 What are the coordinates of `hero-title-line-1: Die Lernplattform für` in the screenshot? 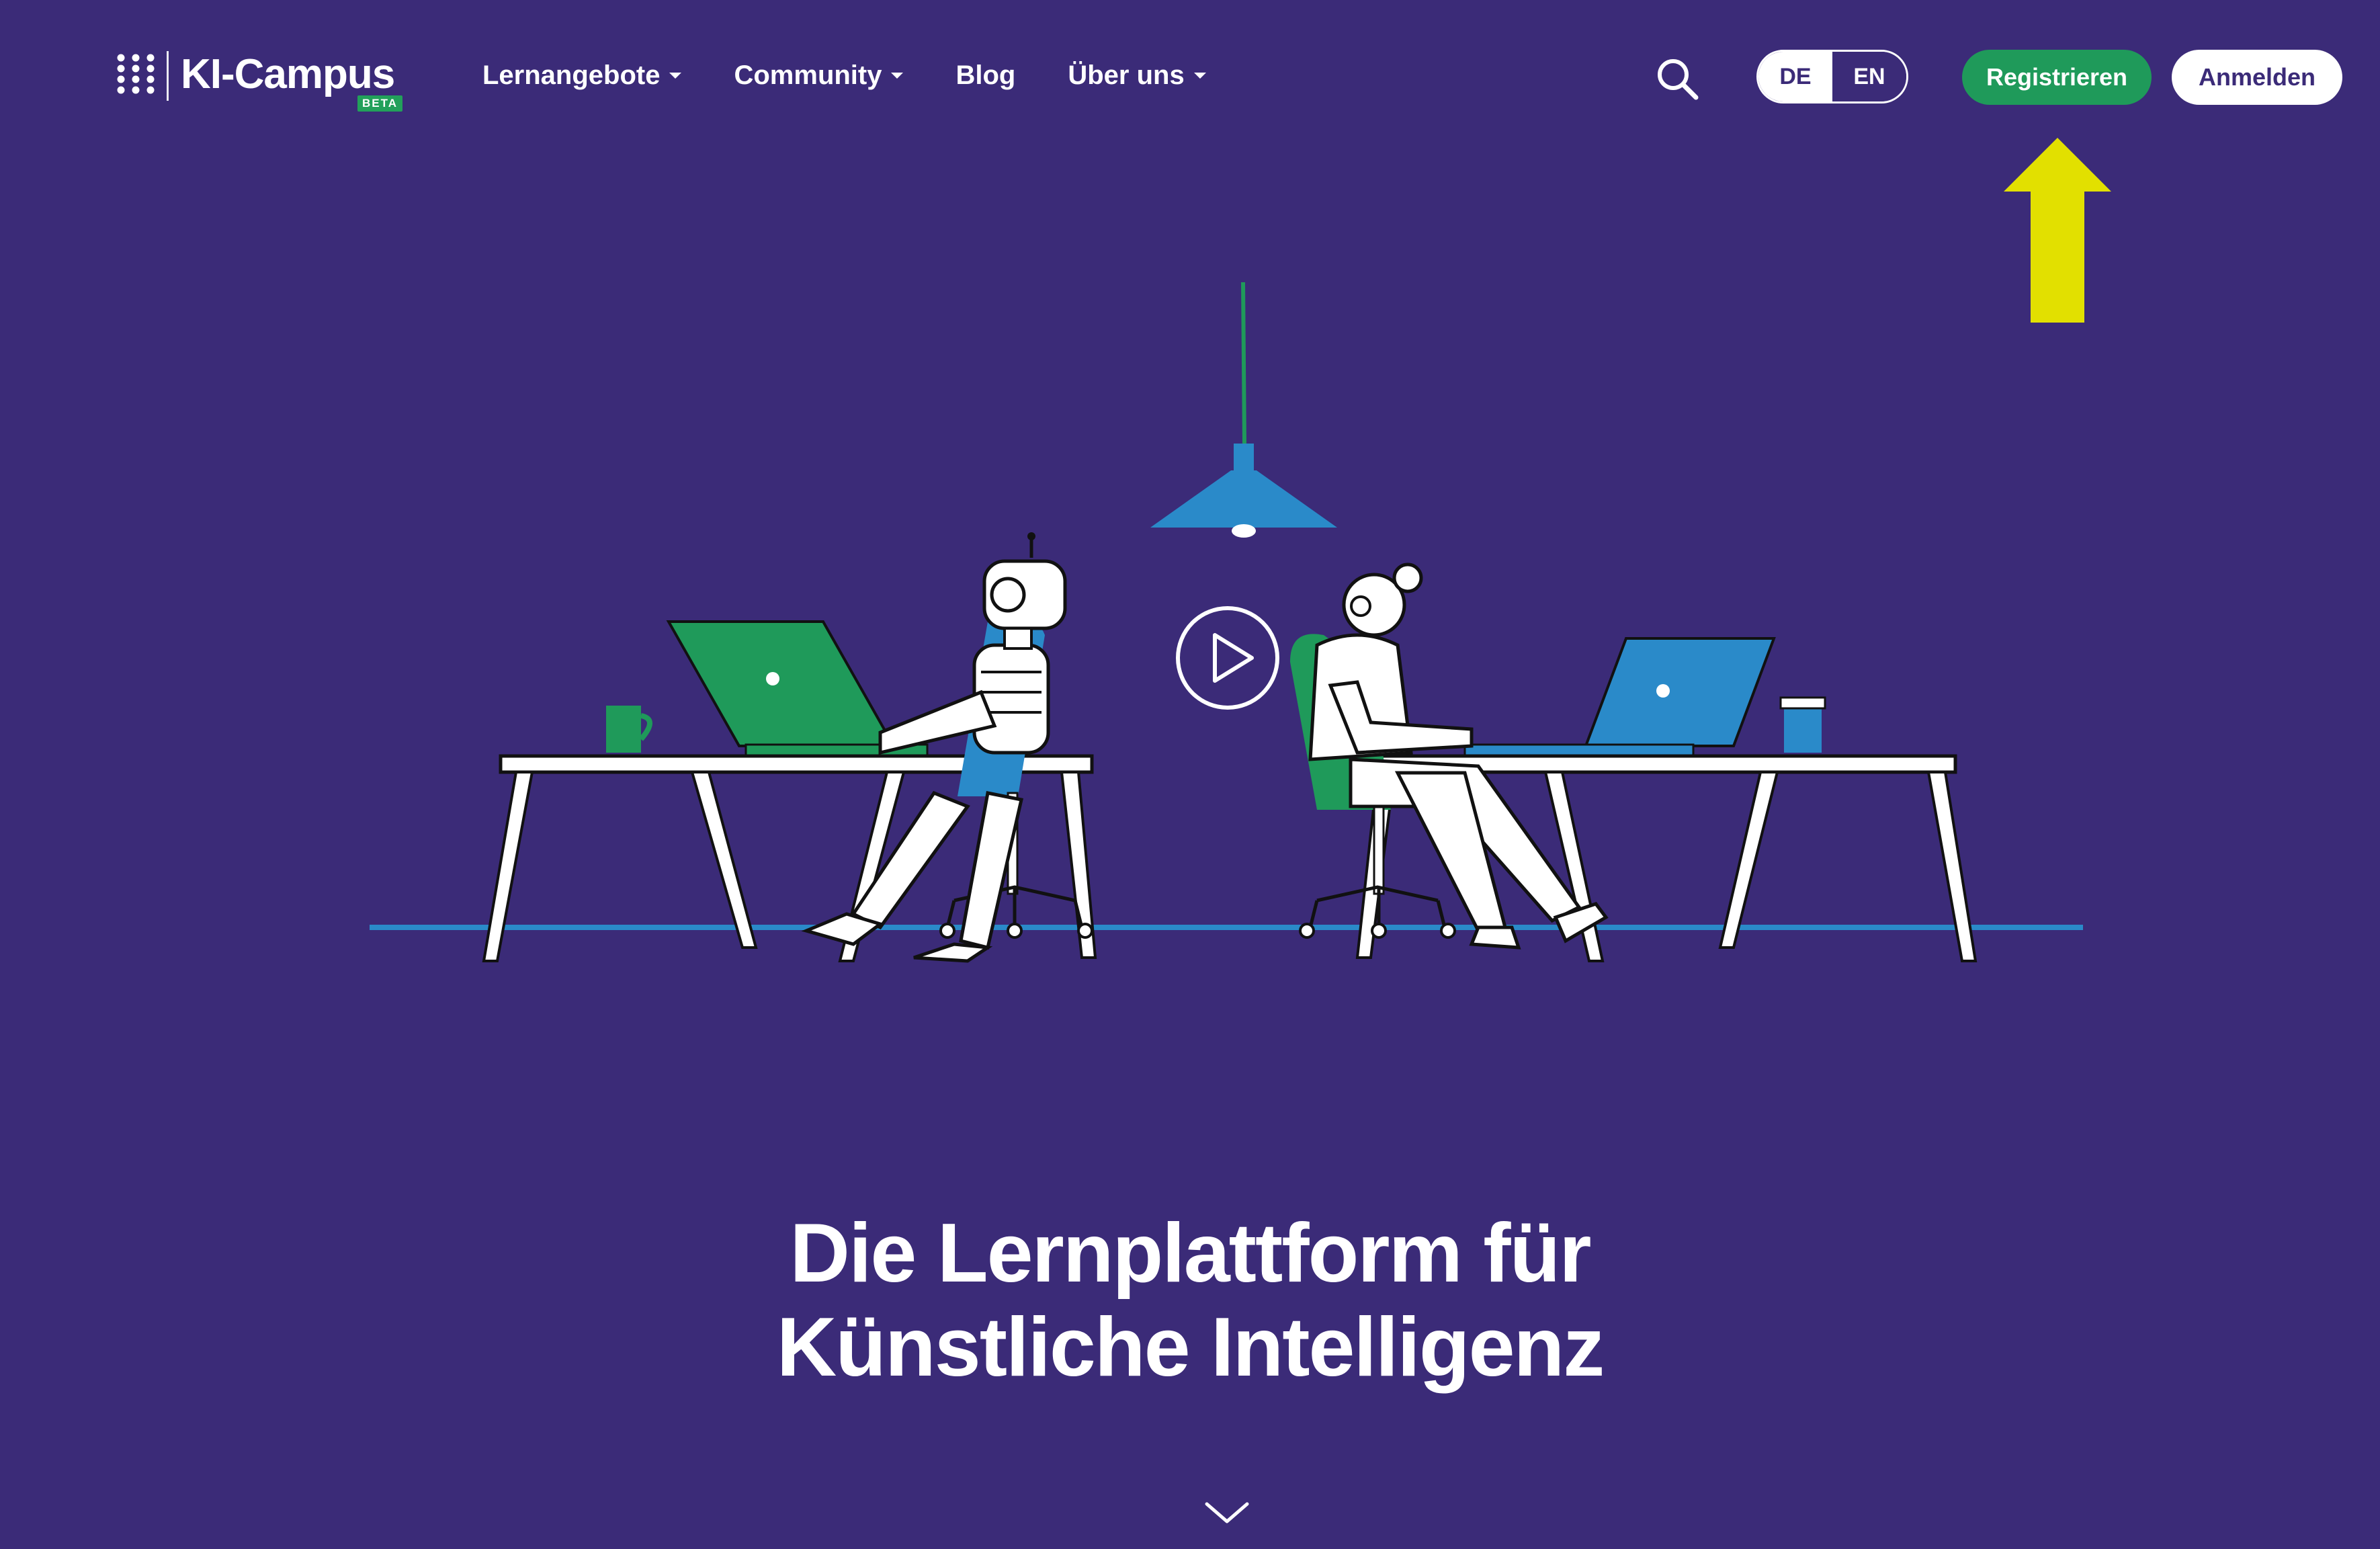 It's located at (1190, 1253).